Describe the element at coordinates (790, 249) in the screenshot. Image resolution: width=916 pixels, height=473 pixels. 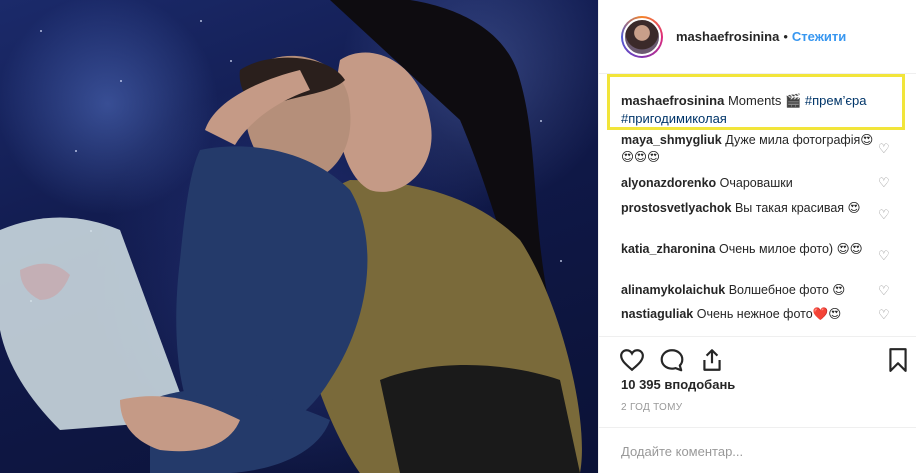
I see `comment-text: Очень милое фото) 😍😍` at that location.